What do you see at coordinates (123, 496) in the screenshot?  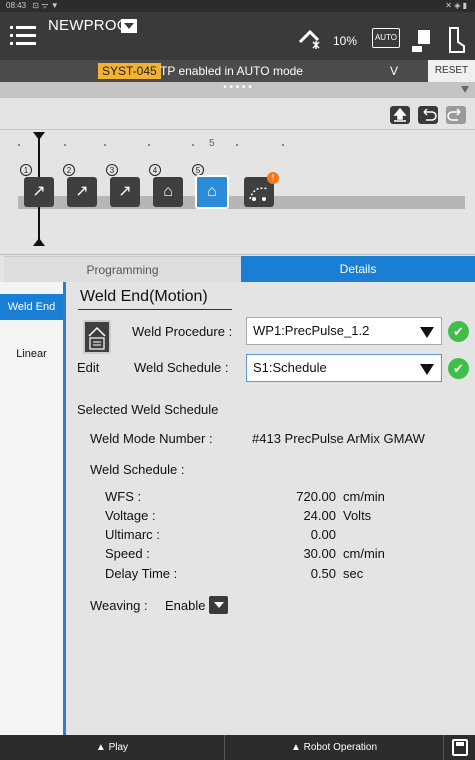 I see `param-name: WFS :` at bounding box center [123, 496].